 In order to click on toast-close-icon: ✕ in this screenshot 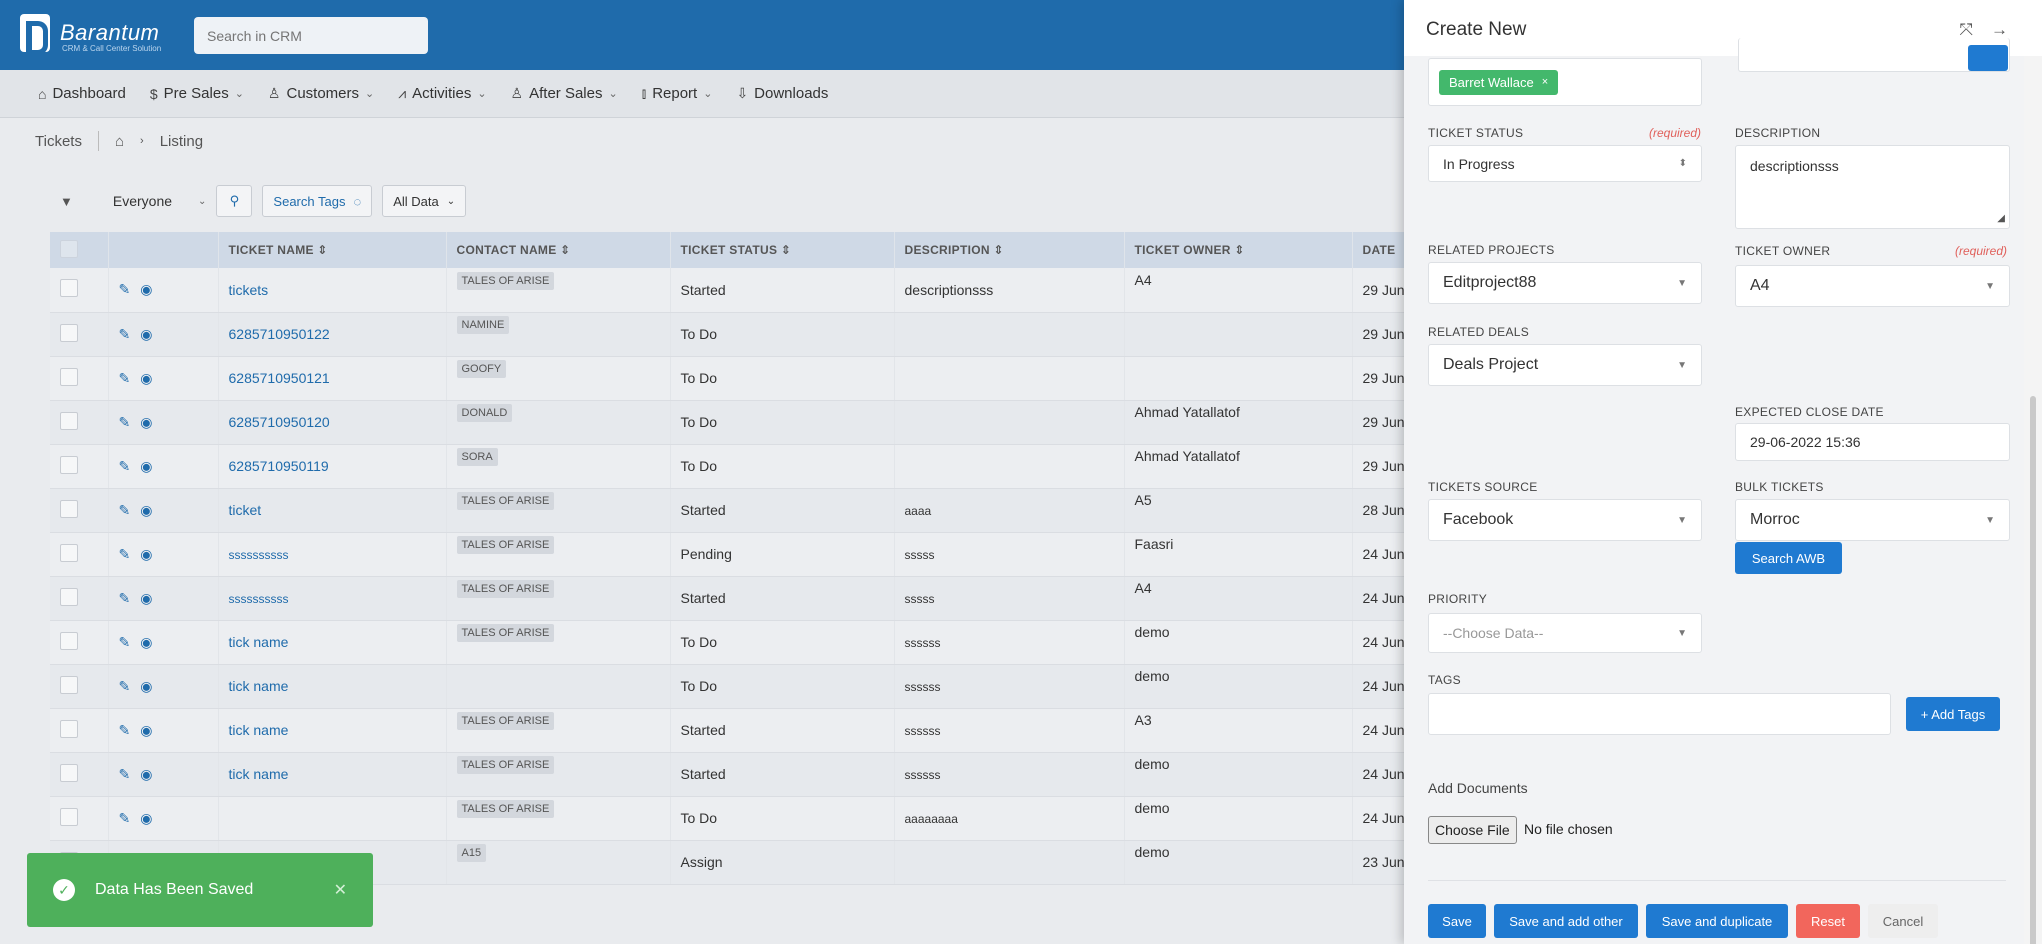, I will do `click(340, 890)`.